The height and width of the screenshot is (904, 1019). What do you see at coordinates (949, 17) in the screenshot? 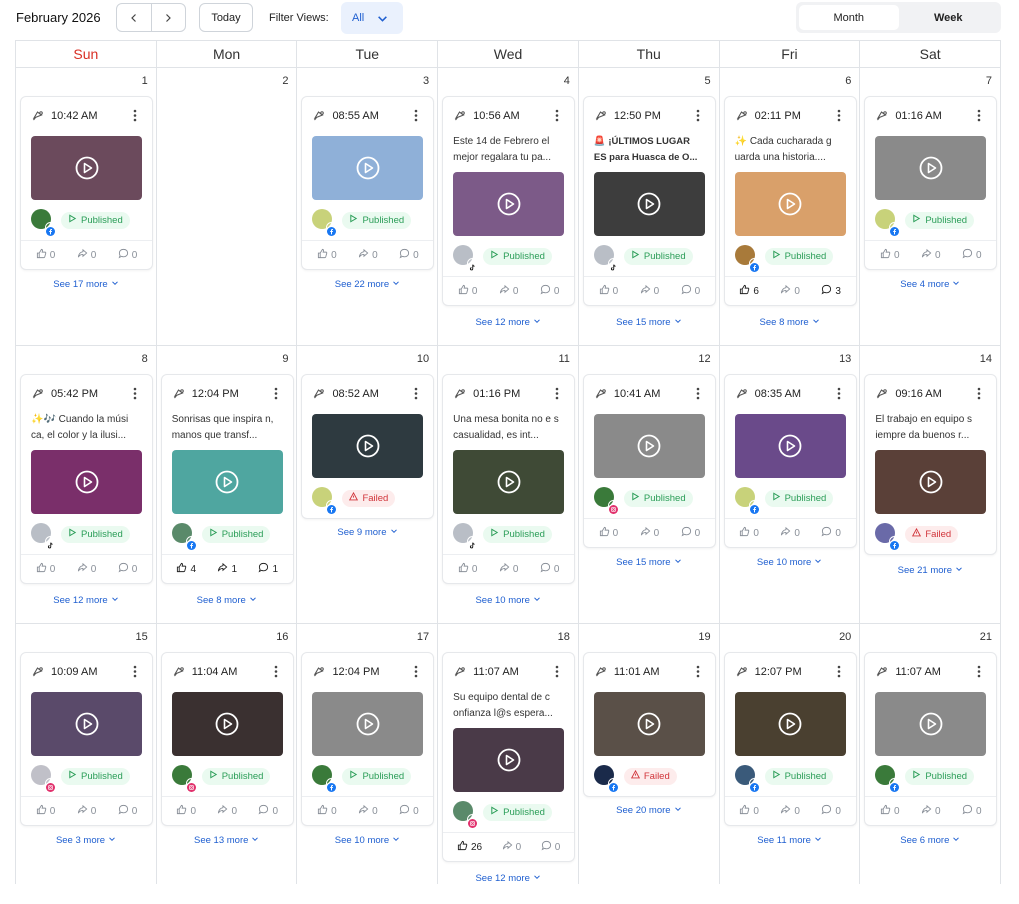
I see `week-view-button: Week` at bounding box center [949, 17].